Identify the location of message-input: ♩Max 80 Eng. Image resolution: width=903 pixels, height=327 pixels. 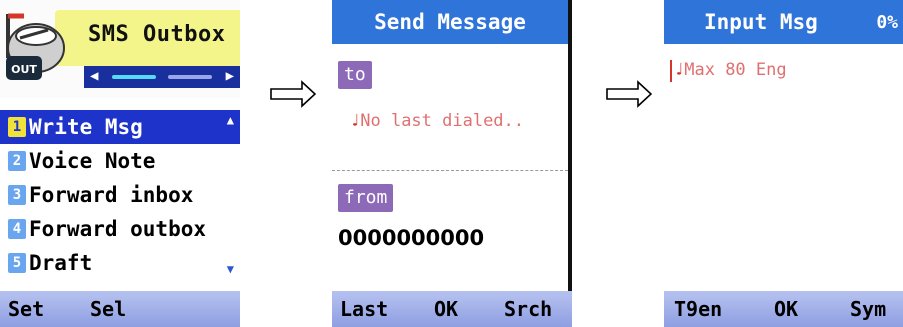
(730, 70).